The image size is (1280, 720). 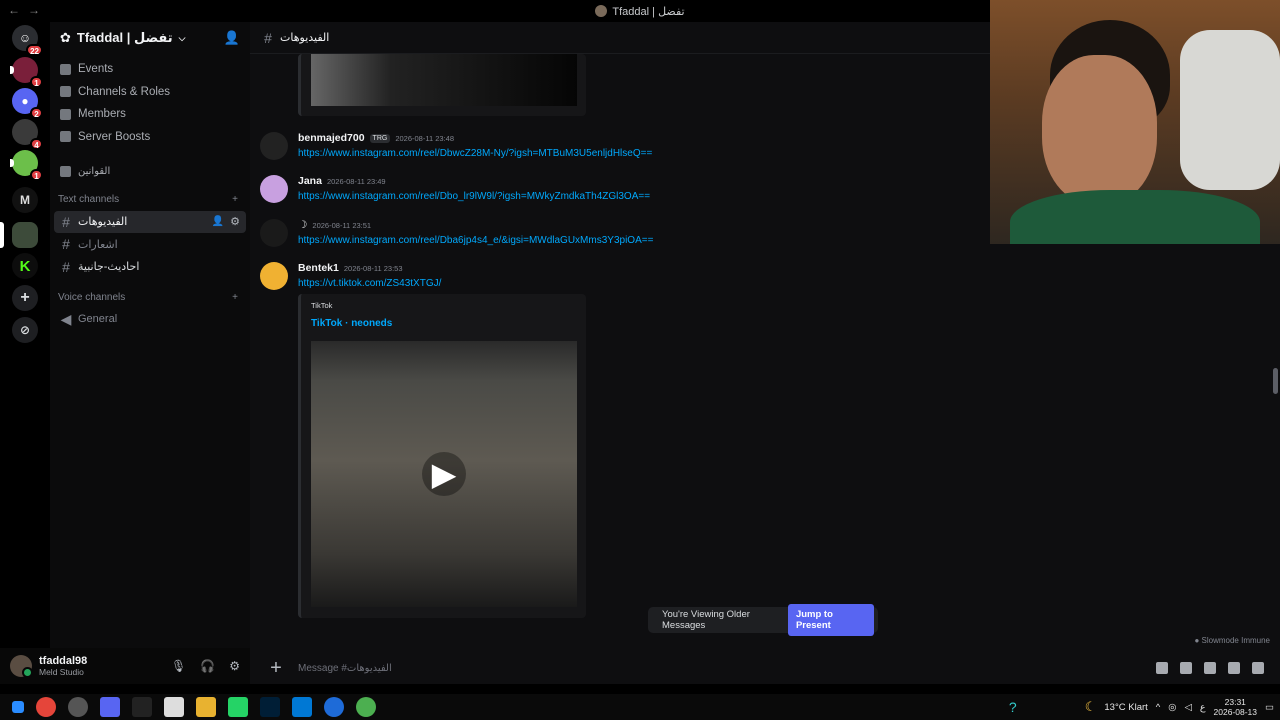 I want to click on file-explorer-icon, so click(x=206, y=707).